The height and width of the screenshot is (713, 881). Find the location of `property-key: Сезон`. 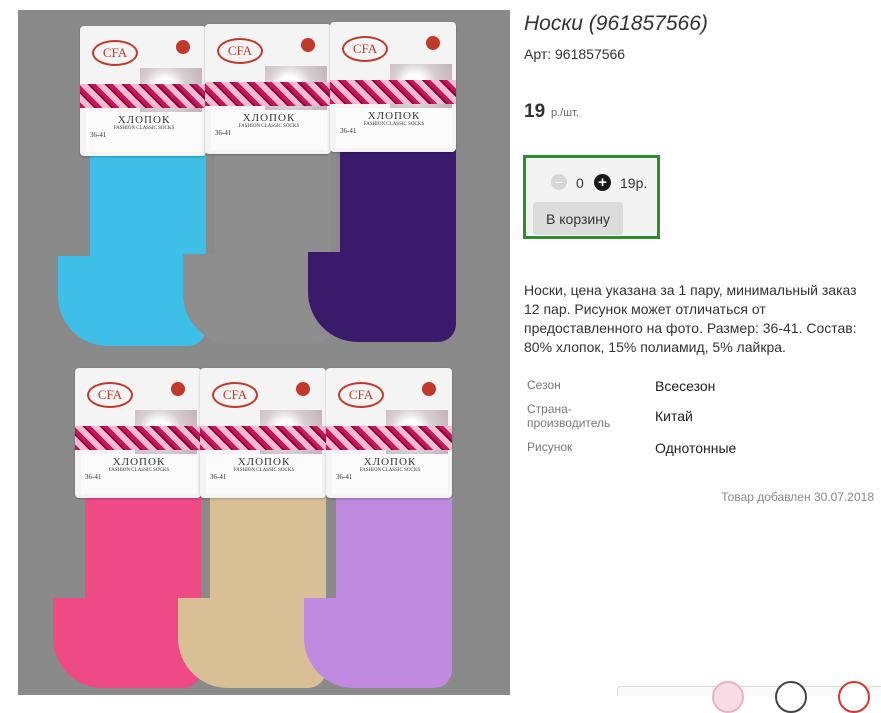

property-key: Сезон is located at coordinates (544, 385).